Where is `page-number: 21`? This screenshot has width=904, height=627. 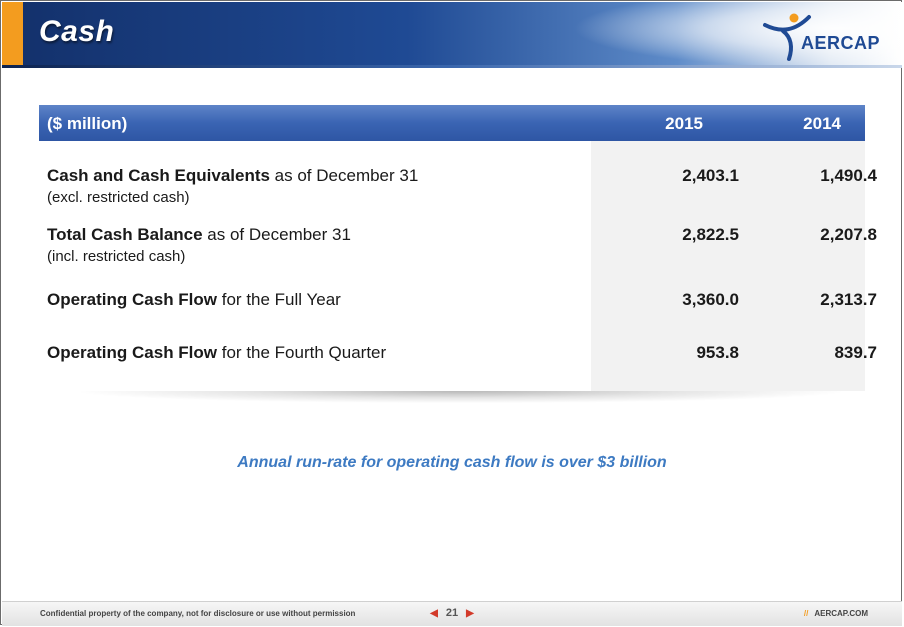 page-number: 21 is located at coordinates (452, 613).